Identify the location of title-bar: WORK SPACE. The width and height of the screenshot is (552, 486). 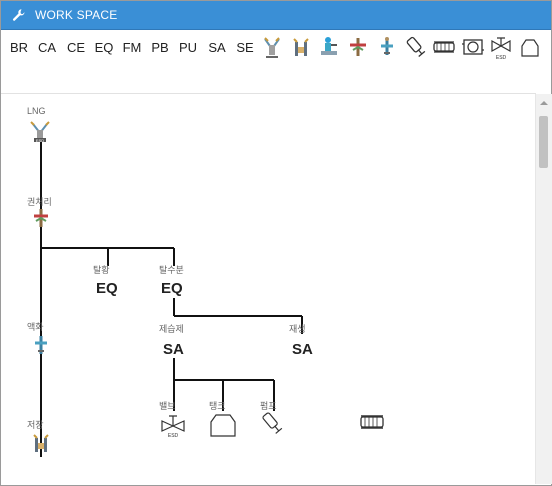
(276, 15).